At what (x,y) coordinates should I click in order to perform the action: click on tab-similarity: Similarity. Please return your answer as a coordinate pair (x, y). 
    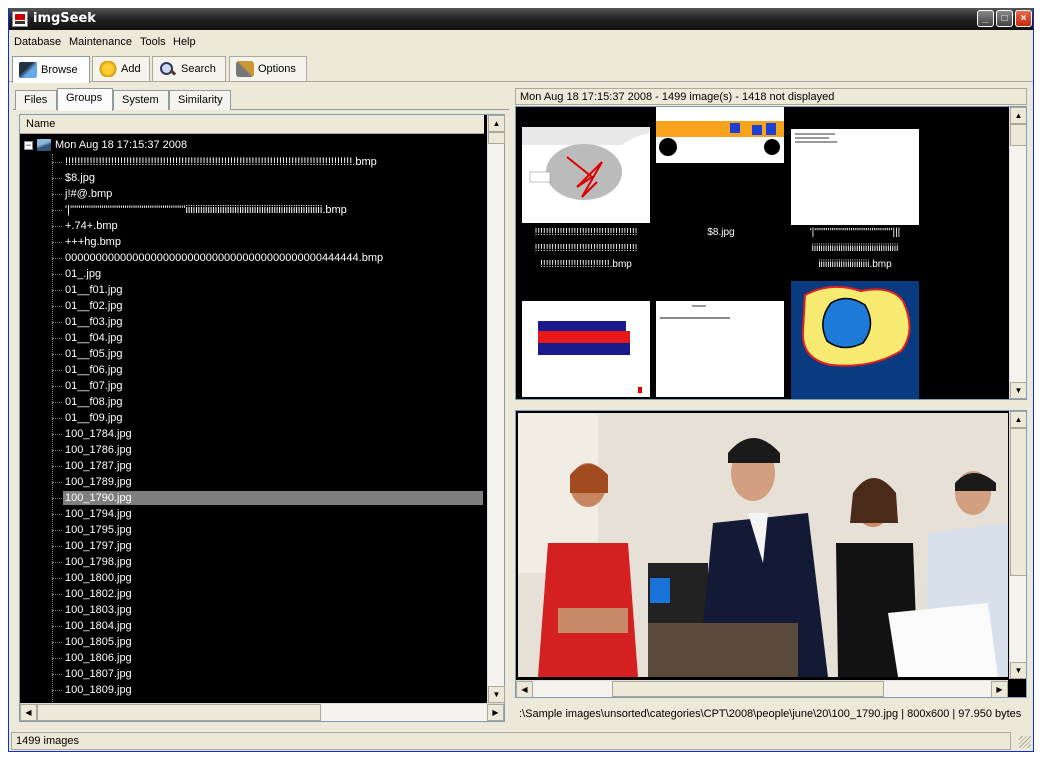
    Looking at the image, I should click on (200, 100).